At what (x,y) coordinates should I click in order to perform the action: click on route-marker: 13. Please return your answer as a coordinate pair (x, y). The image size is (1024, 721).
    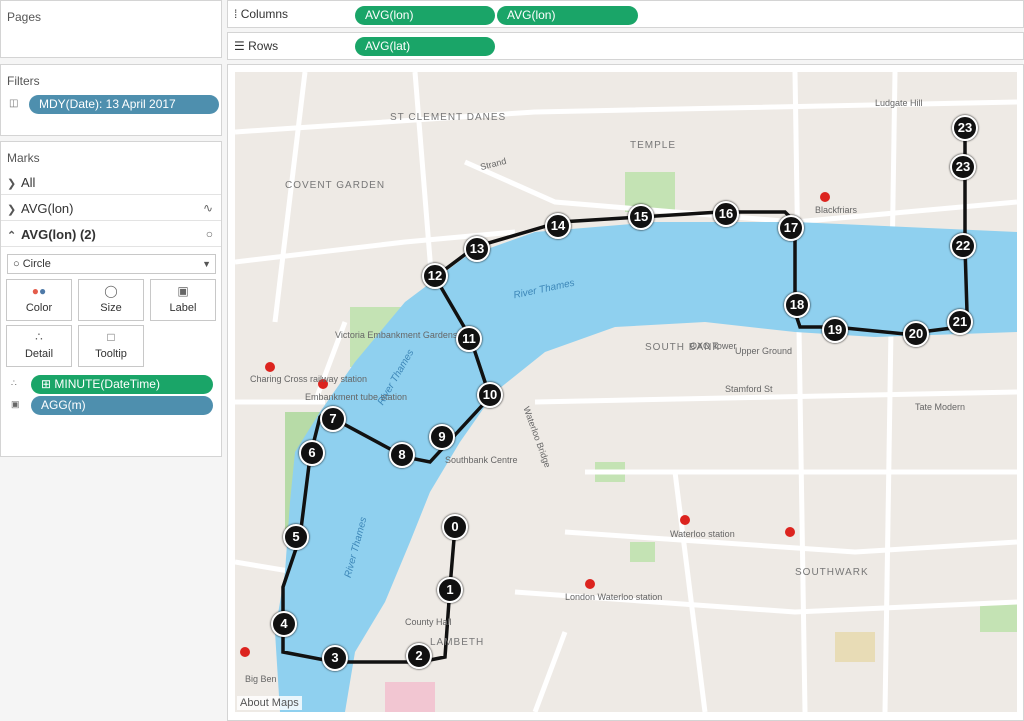
    Looking at the image, I should click on (477, 249).